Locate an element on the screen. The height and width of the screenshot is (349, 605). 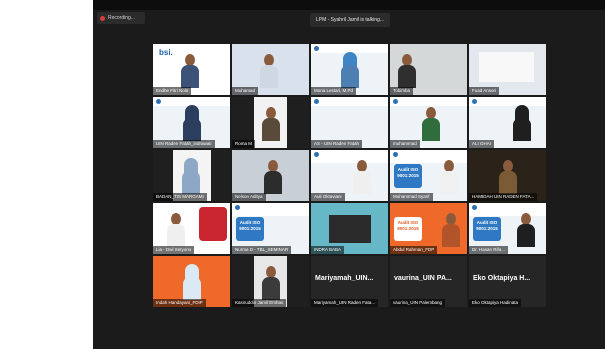
participant-tile: Kasiruddin Jamil Emhas is located at coordinates (270, 281).